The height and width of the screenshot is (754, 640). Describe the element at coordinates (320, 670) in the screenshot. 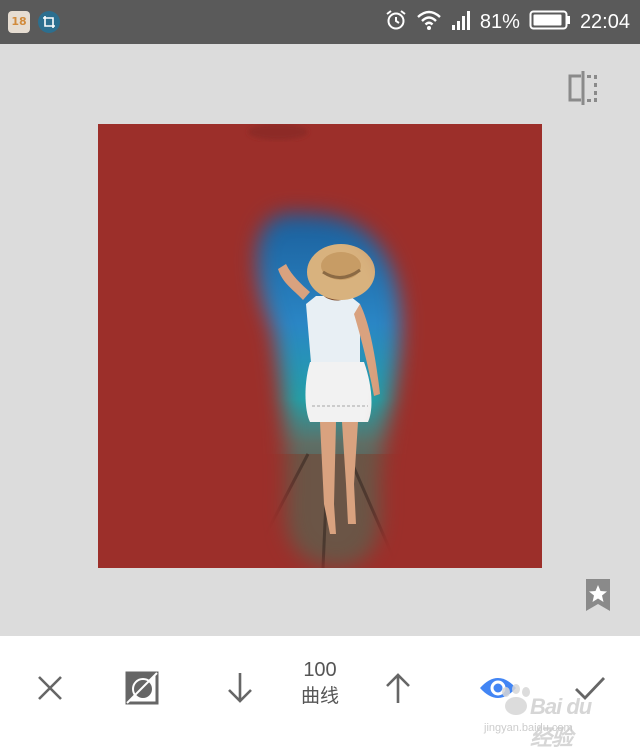

I see `adjustment-value: 100` at that location.